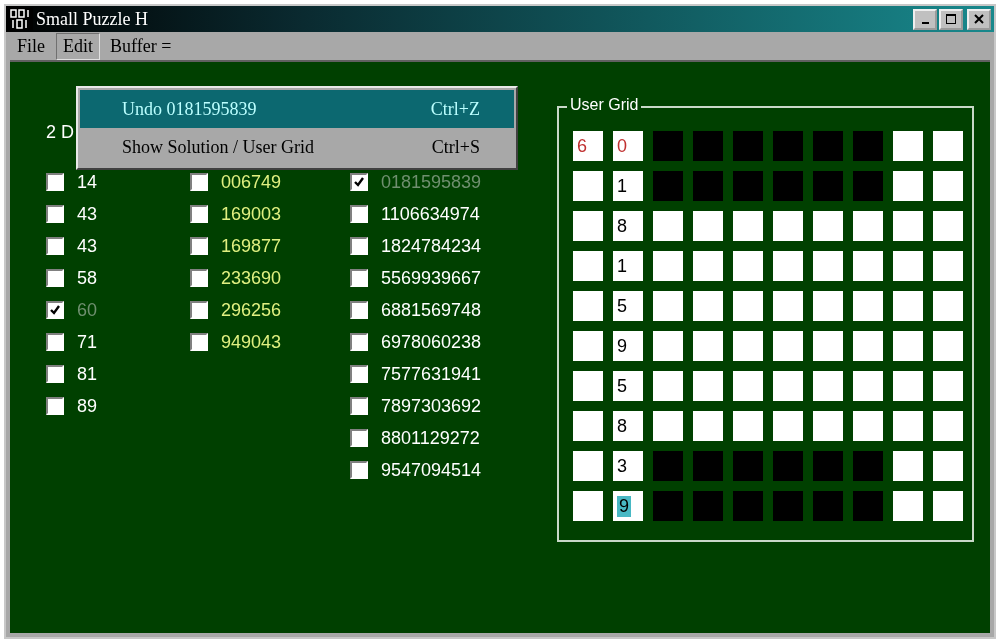 The height and width of the screenshot is (639, 1004). I want to click on minimize-button, so click(925, 19).